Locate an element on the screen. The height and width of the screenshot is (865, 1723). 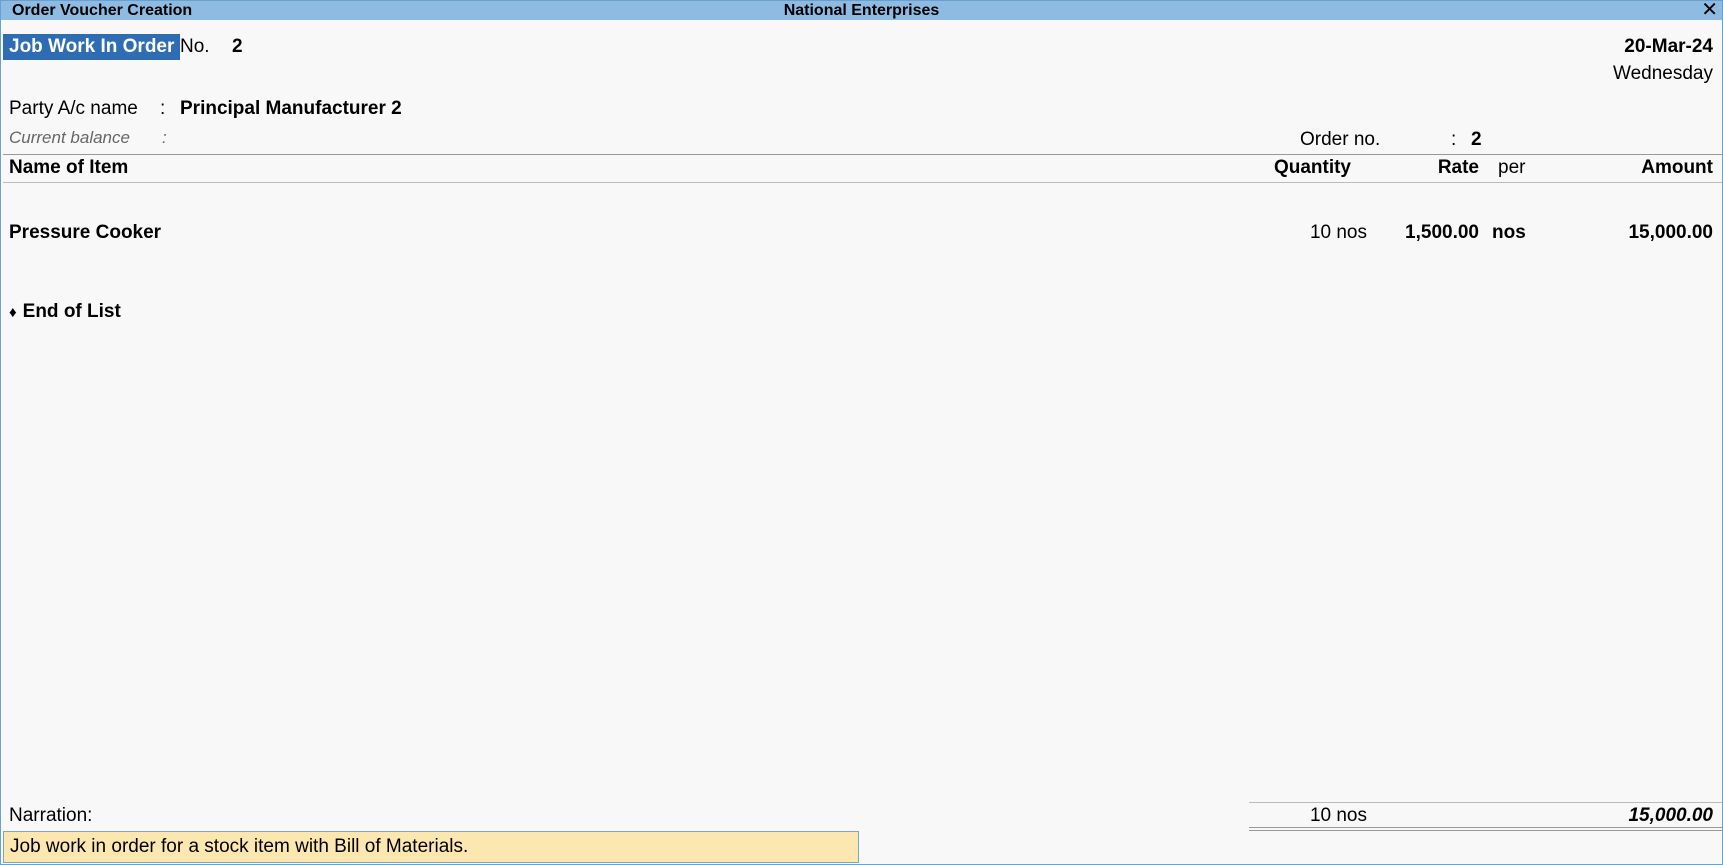
party-colon: : is located at coordinates (163, 108).